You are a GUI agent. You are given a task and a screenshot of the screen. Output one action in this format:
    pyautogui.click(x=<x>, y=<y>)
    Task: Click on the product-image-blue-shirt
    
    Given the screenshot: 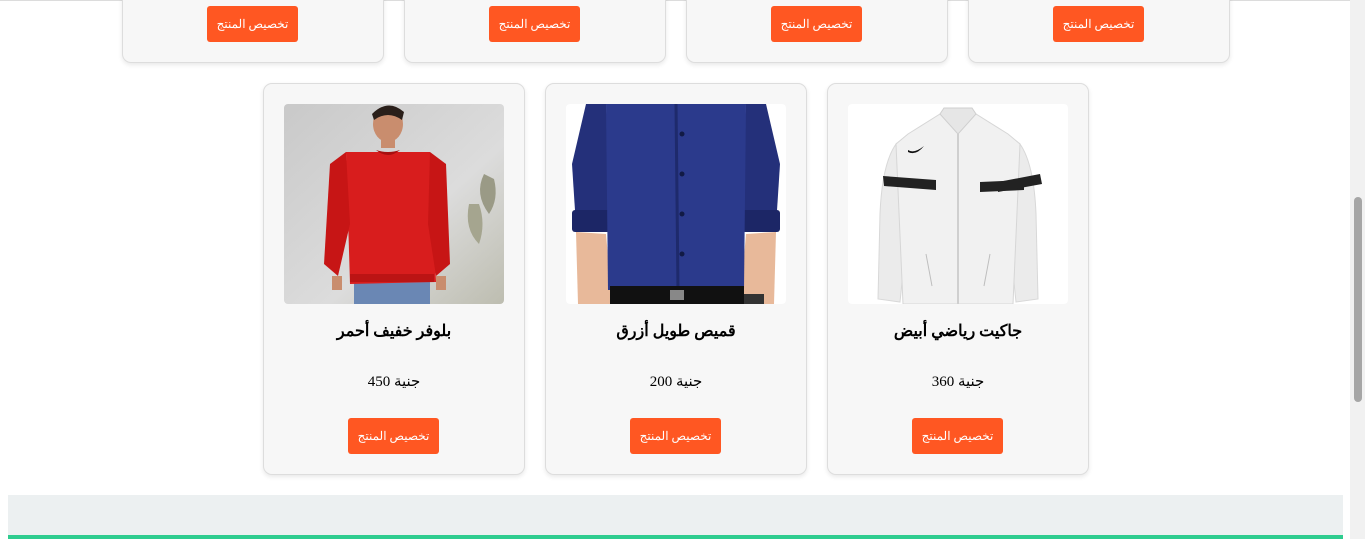 What is the action you would take?
    pyautogui.click(x=676, y=204)
    